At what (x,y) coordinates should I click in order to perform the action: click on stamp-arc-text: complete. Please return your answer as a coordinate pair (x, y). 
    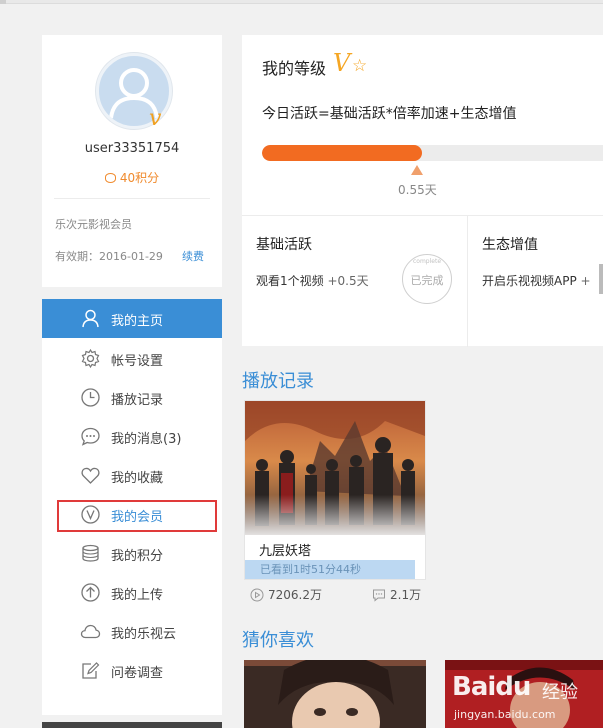
    Looking at the image, I should click on (427, 261).